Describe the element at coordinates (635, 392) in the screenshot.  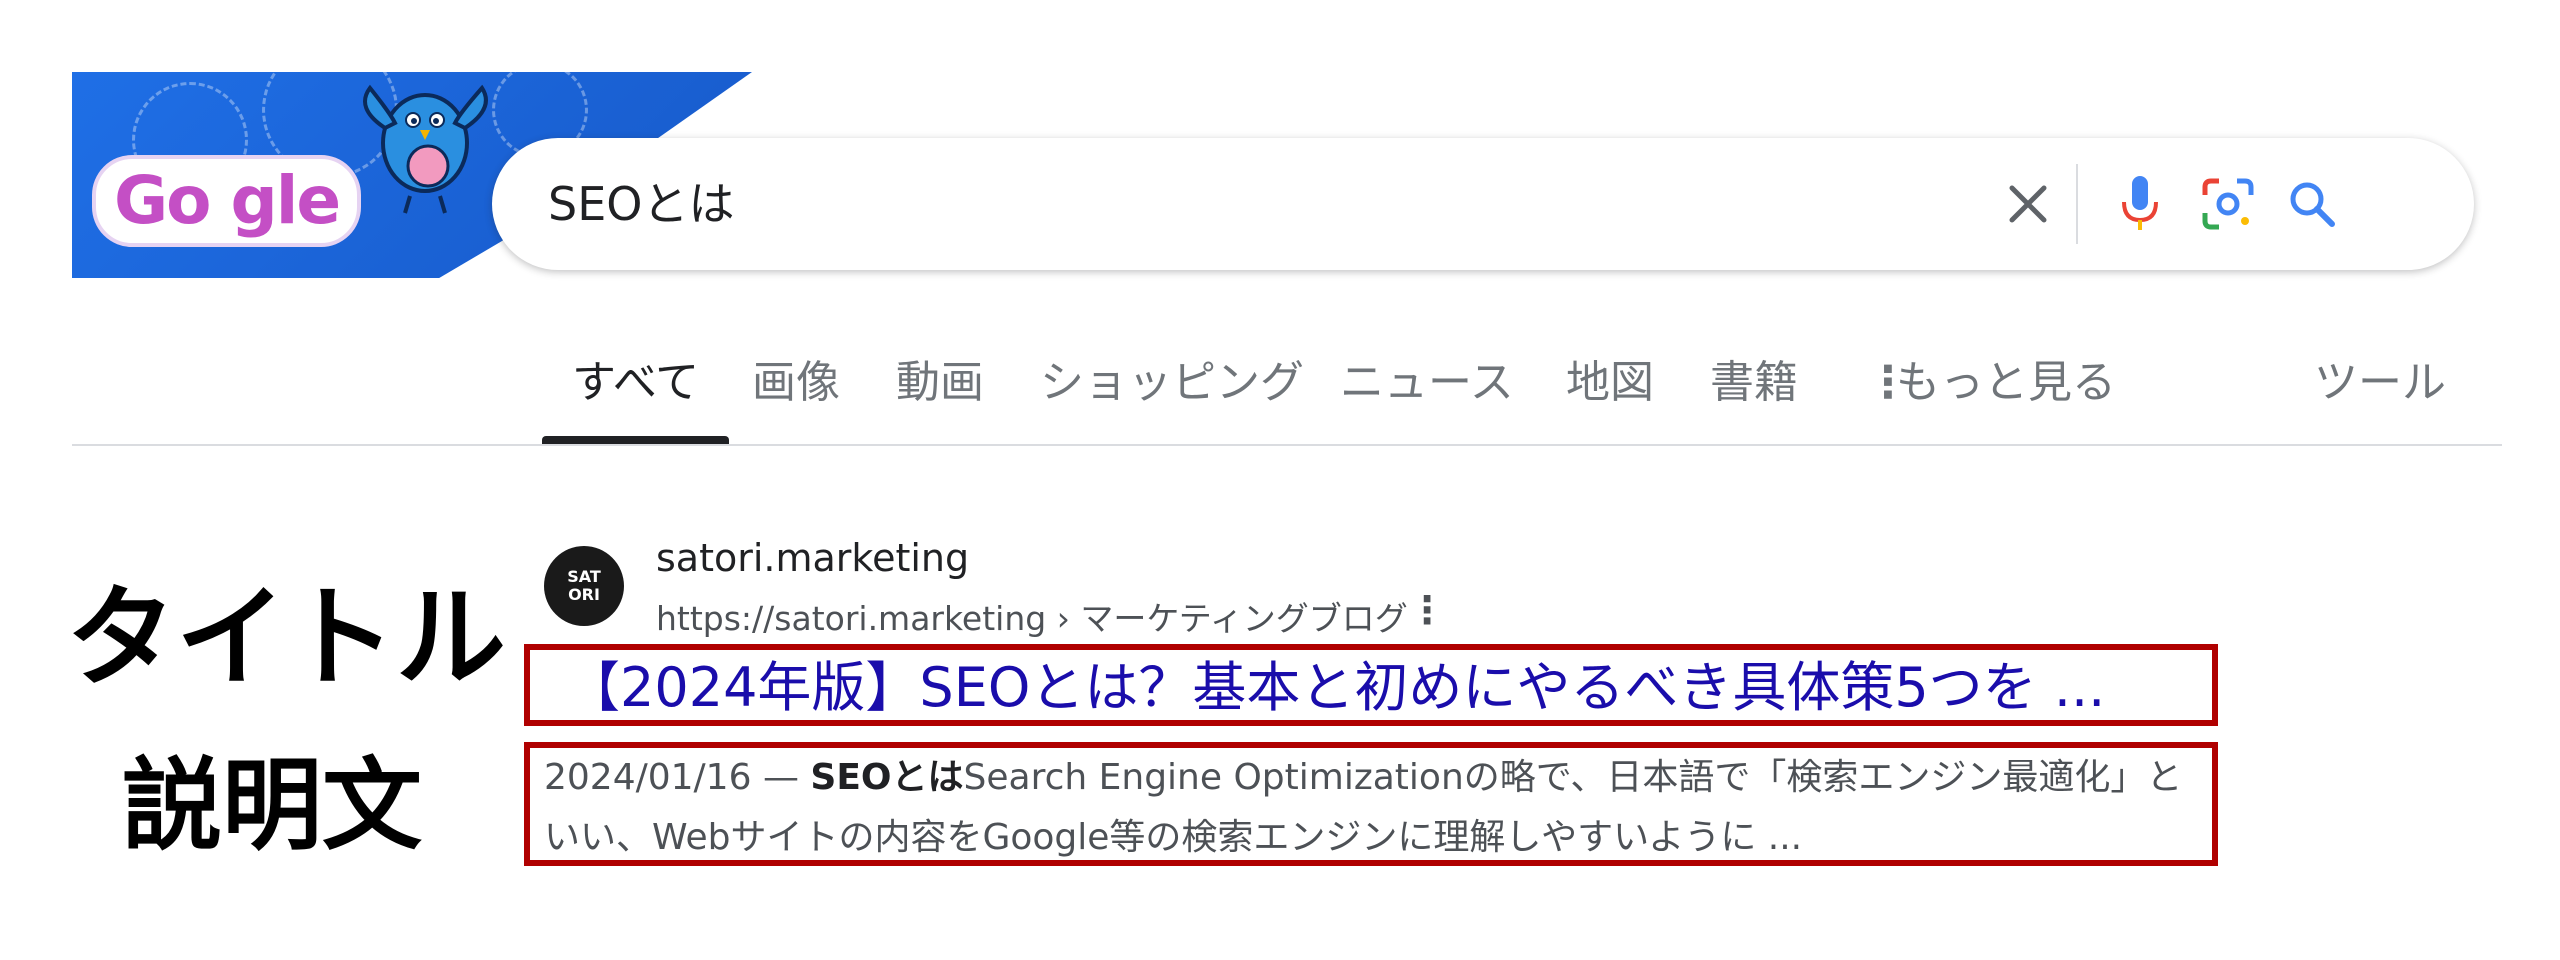
I see `tab-all: すべて` at that location.